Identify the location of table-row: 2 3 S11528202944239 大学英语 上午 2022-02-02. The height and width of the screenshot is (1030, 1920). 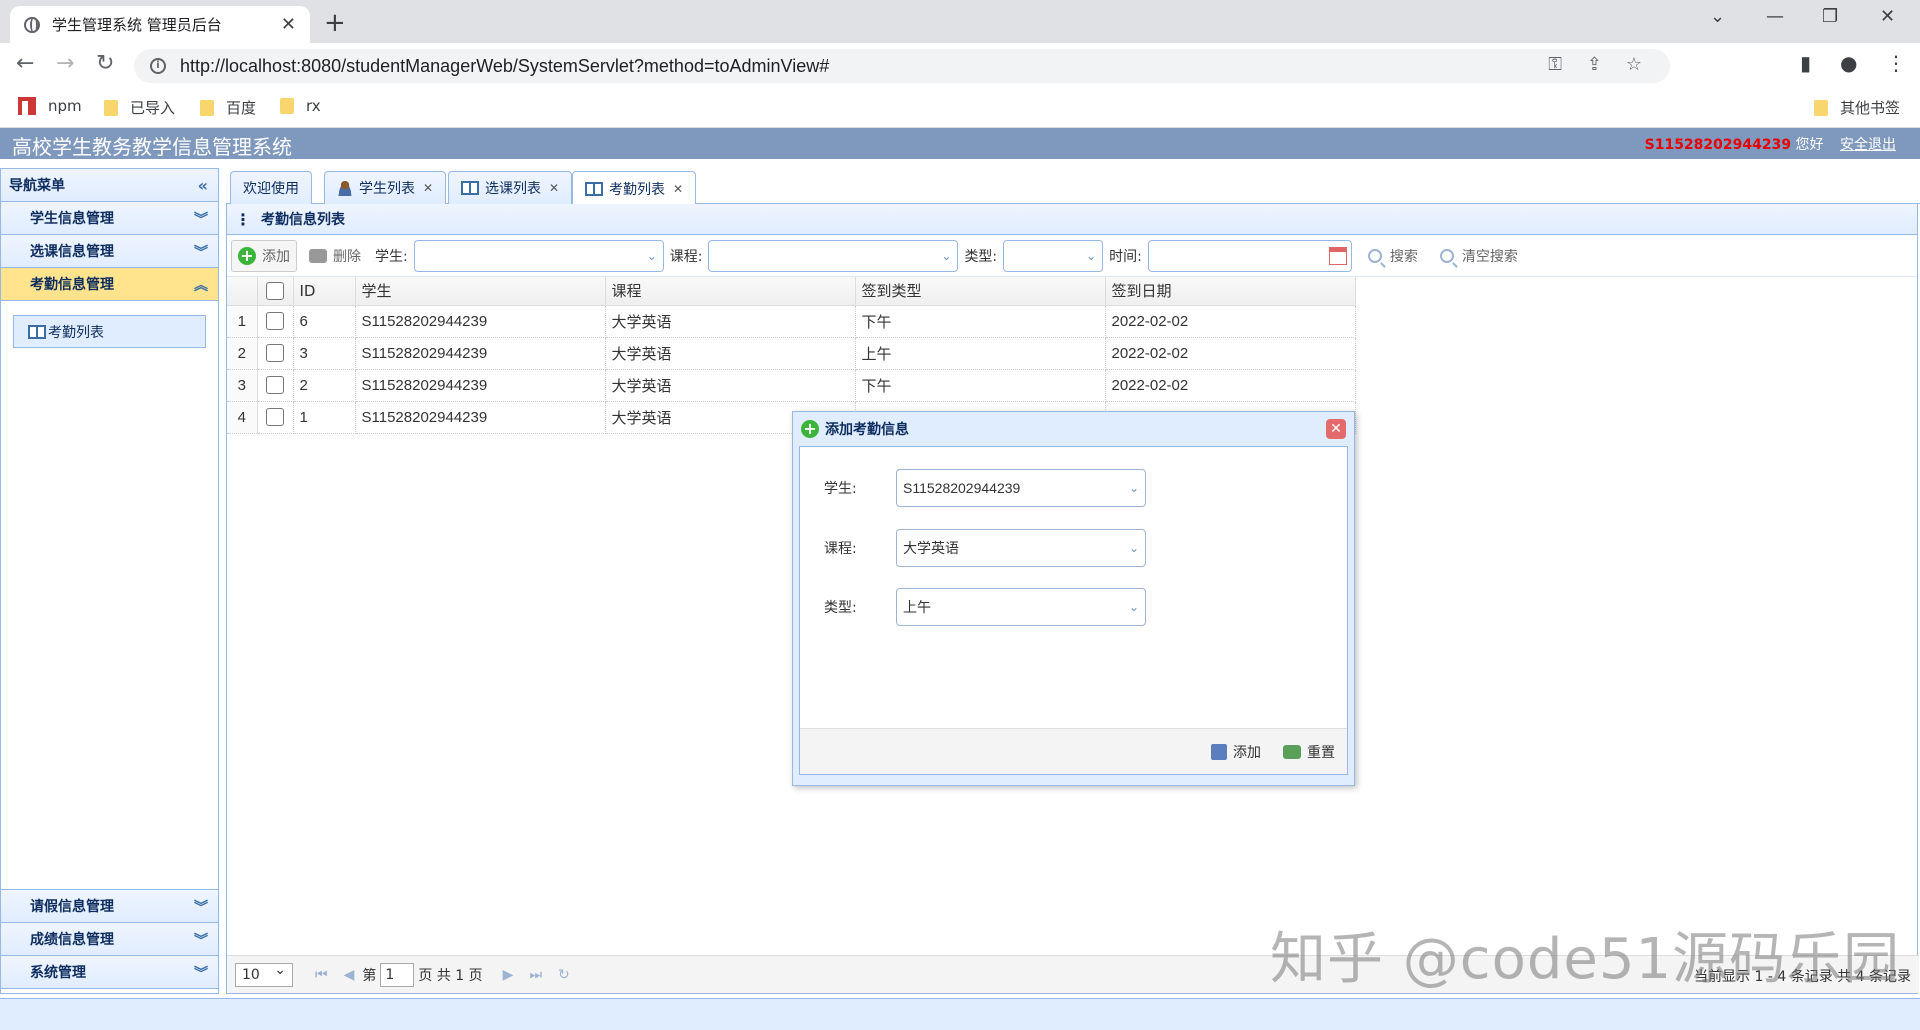
(791, 353).